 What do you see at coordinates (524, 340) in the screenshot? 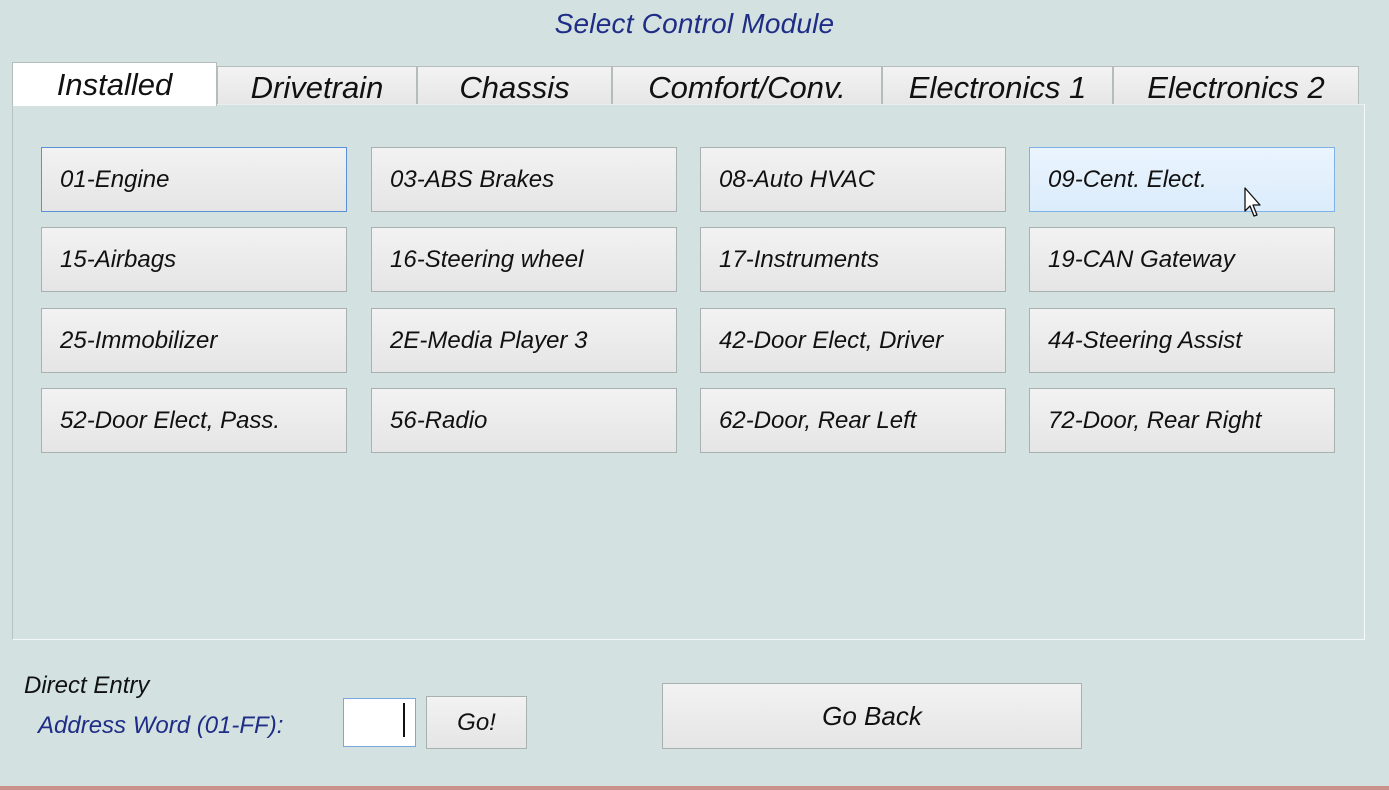
I see `module-button-2e-media-player-3: 2E-Media Player 3` at bounding box center [524, 340].